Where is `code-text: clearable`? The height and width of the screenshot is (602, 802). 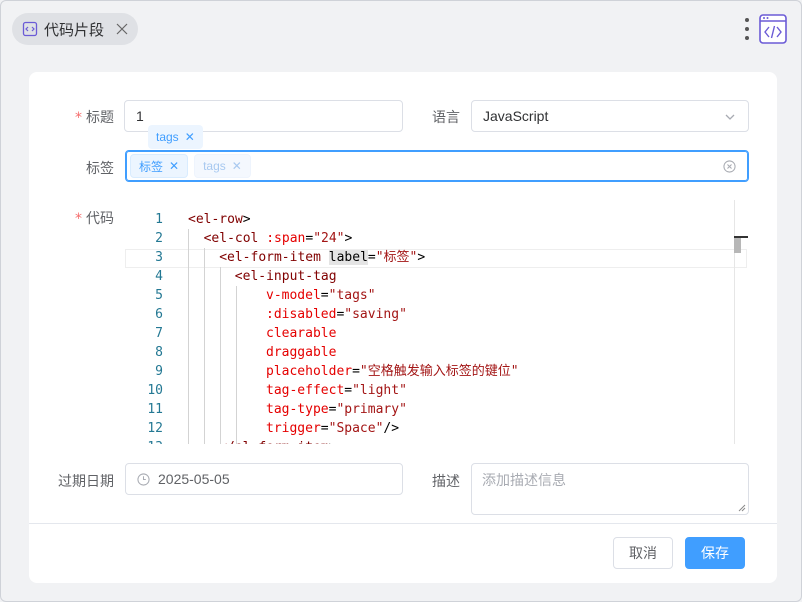
code-text: clearable is located at coordinates (301, 333).